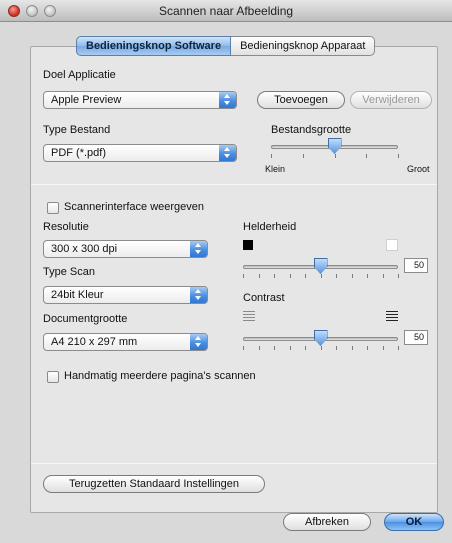 The height and width of the screenshot is (543, 452). Describe the element at coordinates (270, 227) in the screenshot. I see `helderheid-label: Helderheid` at that location.